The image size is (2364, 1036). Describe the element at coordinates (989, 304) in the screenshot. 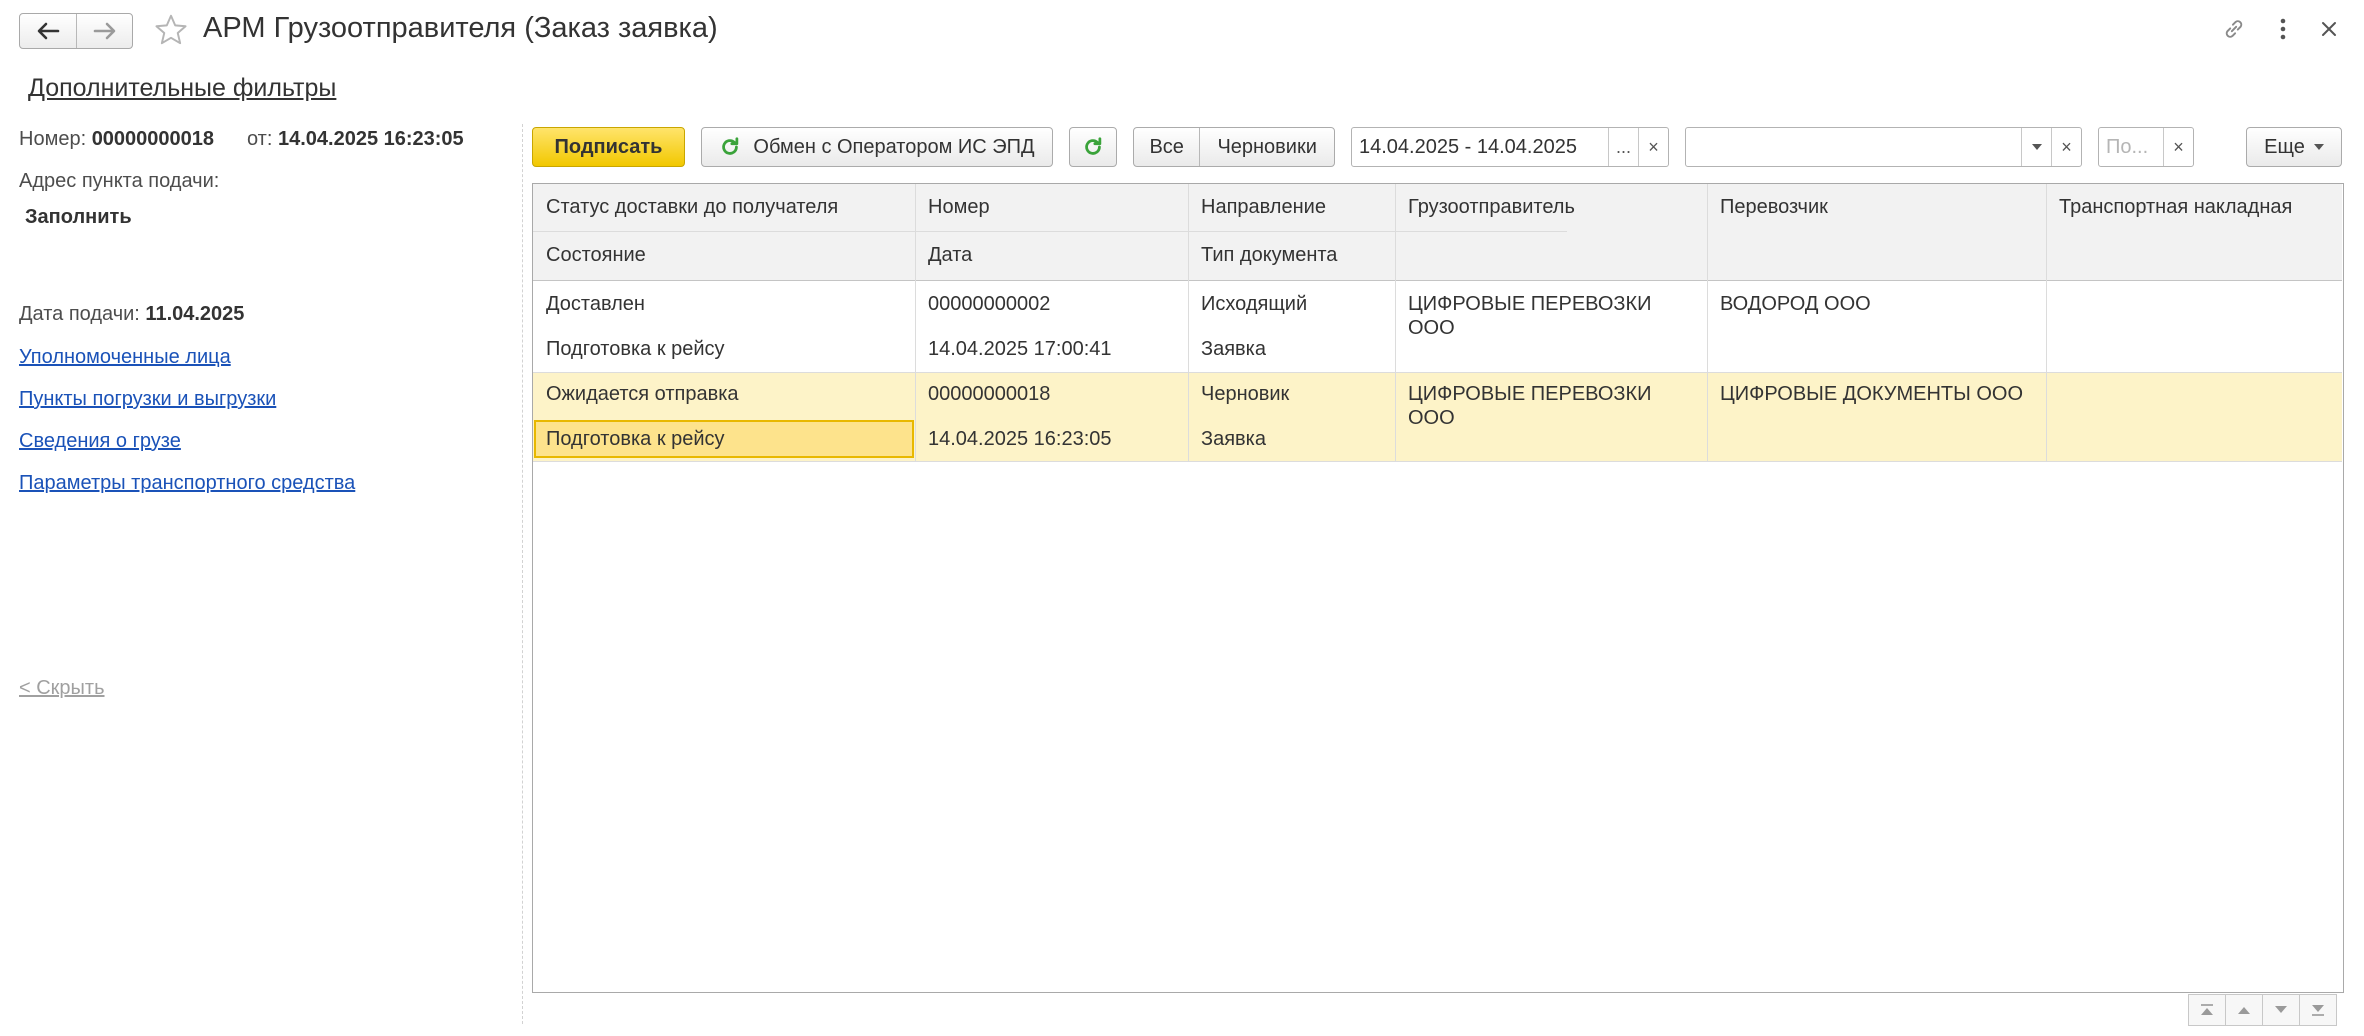

I see `cell-number: 00000000002` at that location.